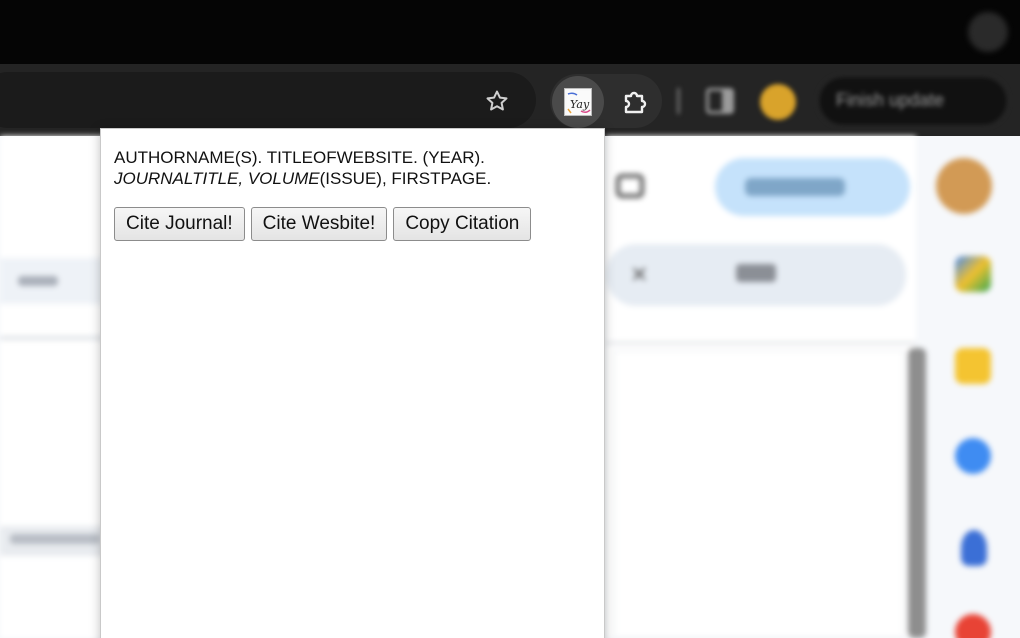 The height and width of the screenshot is (638, 1020). What do you see at coordinates (973, 274) in the screenshot?
I see `calendar-icon` at bounding box center [973, 274].